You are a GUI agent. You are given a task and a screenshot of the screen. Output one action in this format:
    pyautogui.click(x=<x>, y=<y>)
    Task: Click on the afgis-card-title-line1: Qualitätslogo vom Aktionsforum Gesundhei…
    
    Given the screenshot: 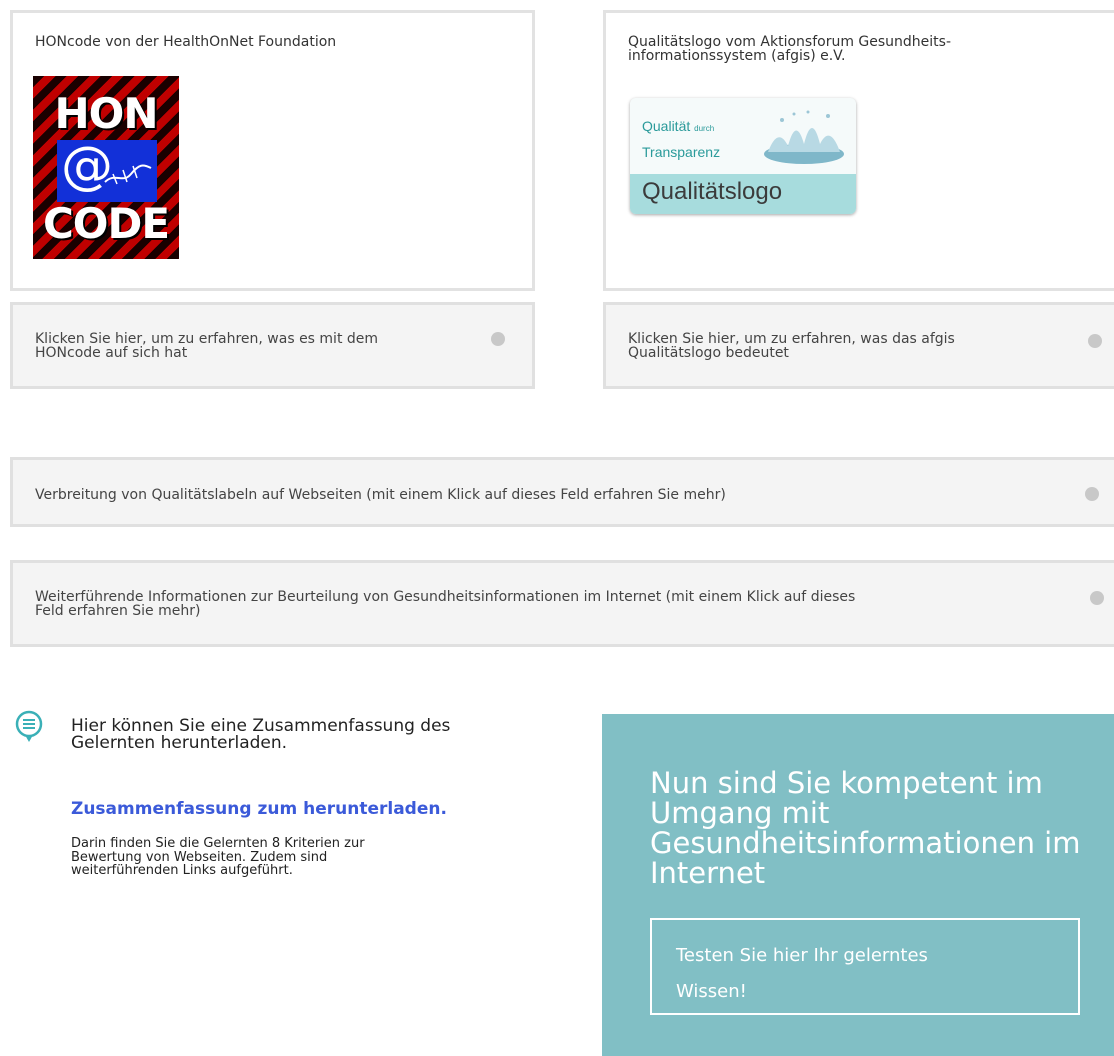 What is the action you would take?
    pyautogui.click(x=790, y=42)
    